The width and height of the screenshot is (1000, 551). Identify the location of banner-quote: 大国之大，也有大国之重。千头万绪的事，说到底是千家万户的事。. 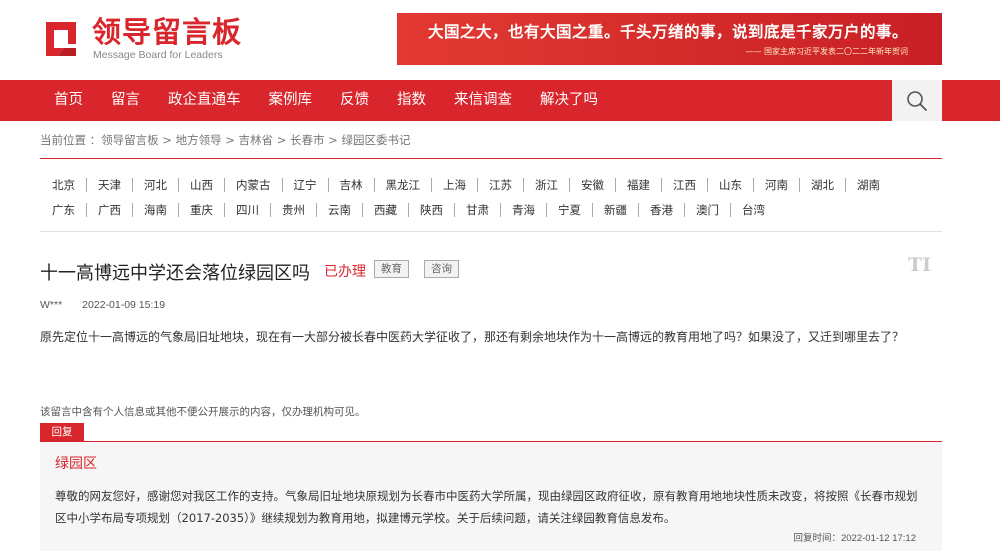
(667, 32).